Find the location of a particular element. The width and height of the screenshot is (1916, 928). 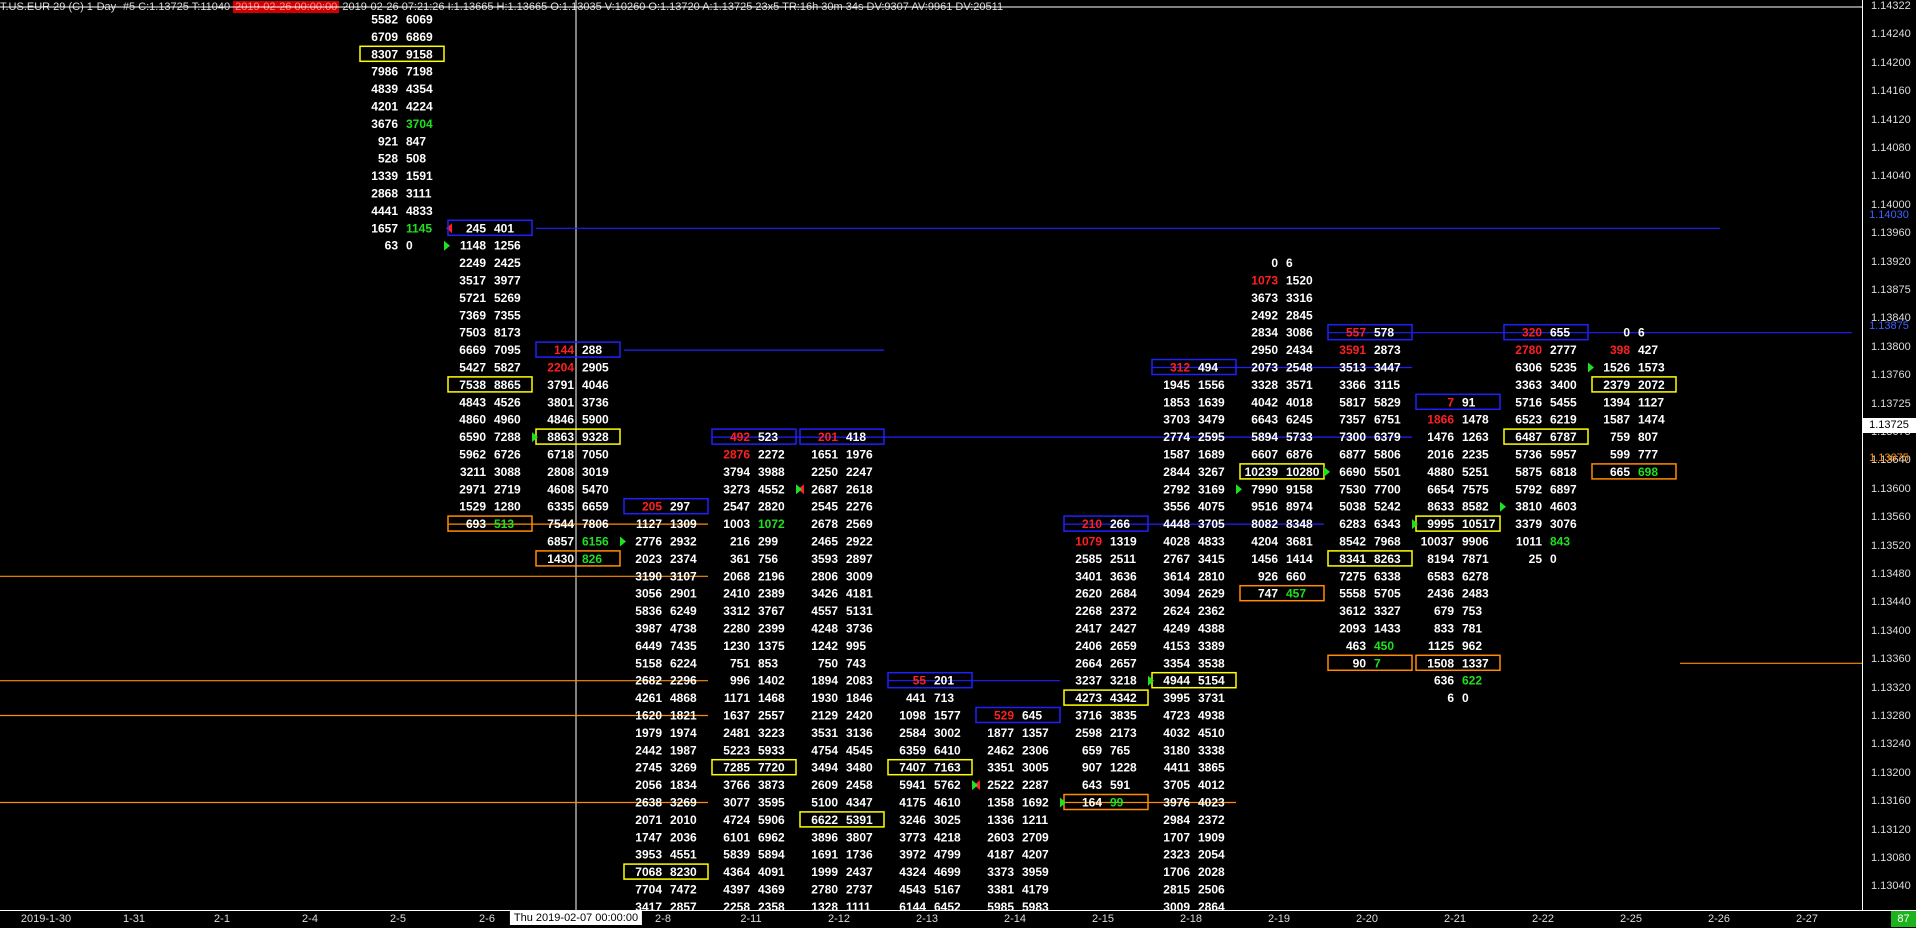

bid-volume: 926 is located at coordinates (1268, 576).